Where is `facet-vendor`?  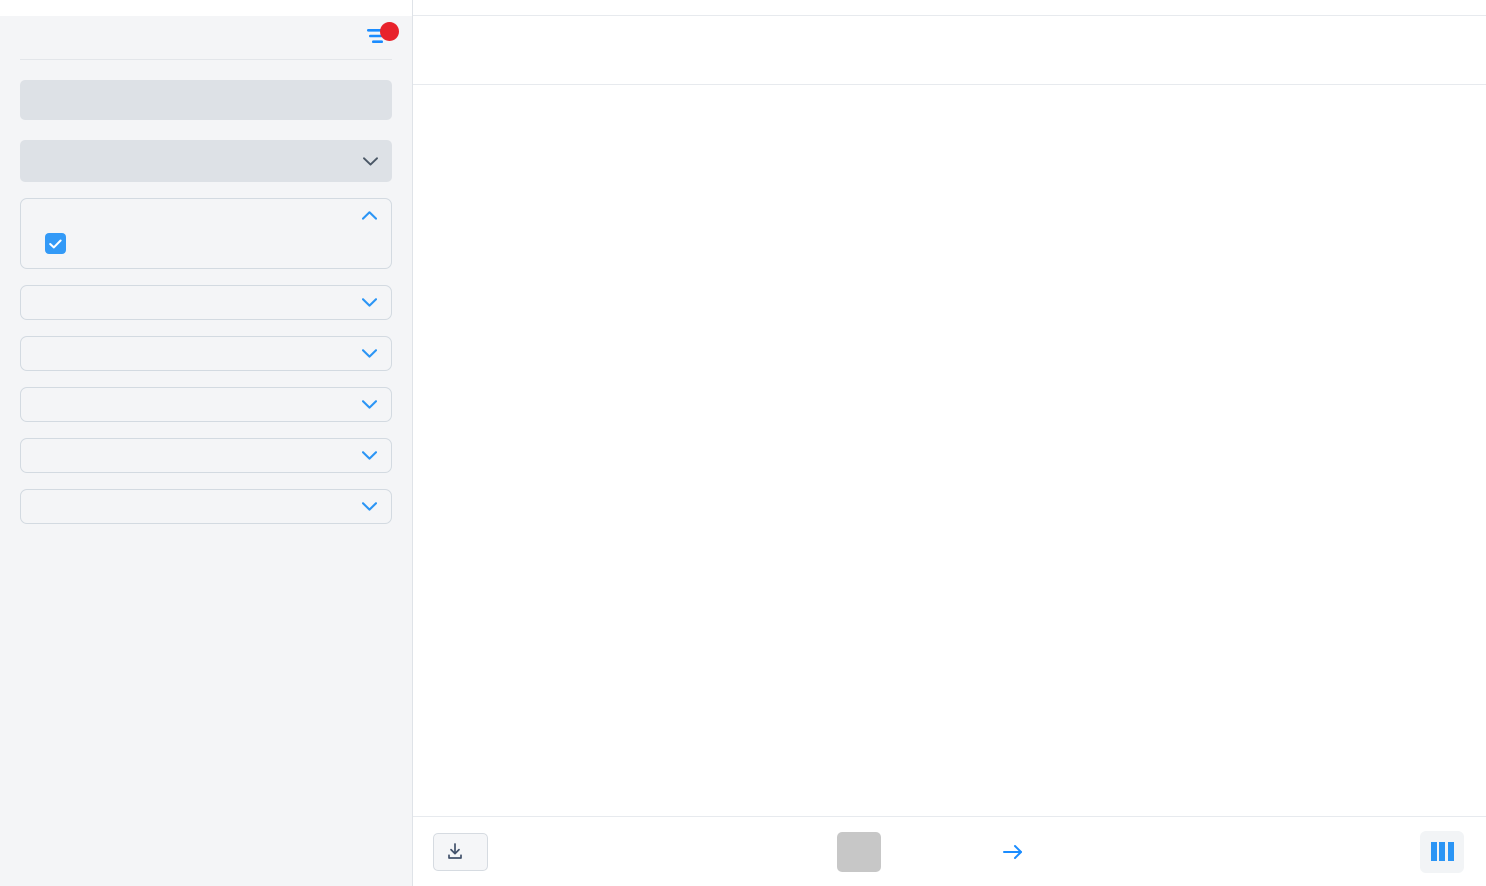 facet-vendor is located at coordinates (206, 233).